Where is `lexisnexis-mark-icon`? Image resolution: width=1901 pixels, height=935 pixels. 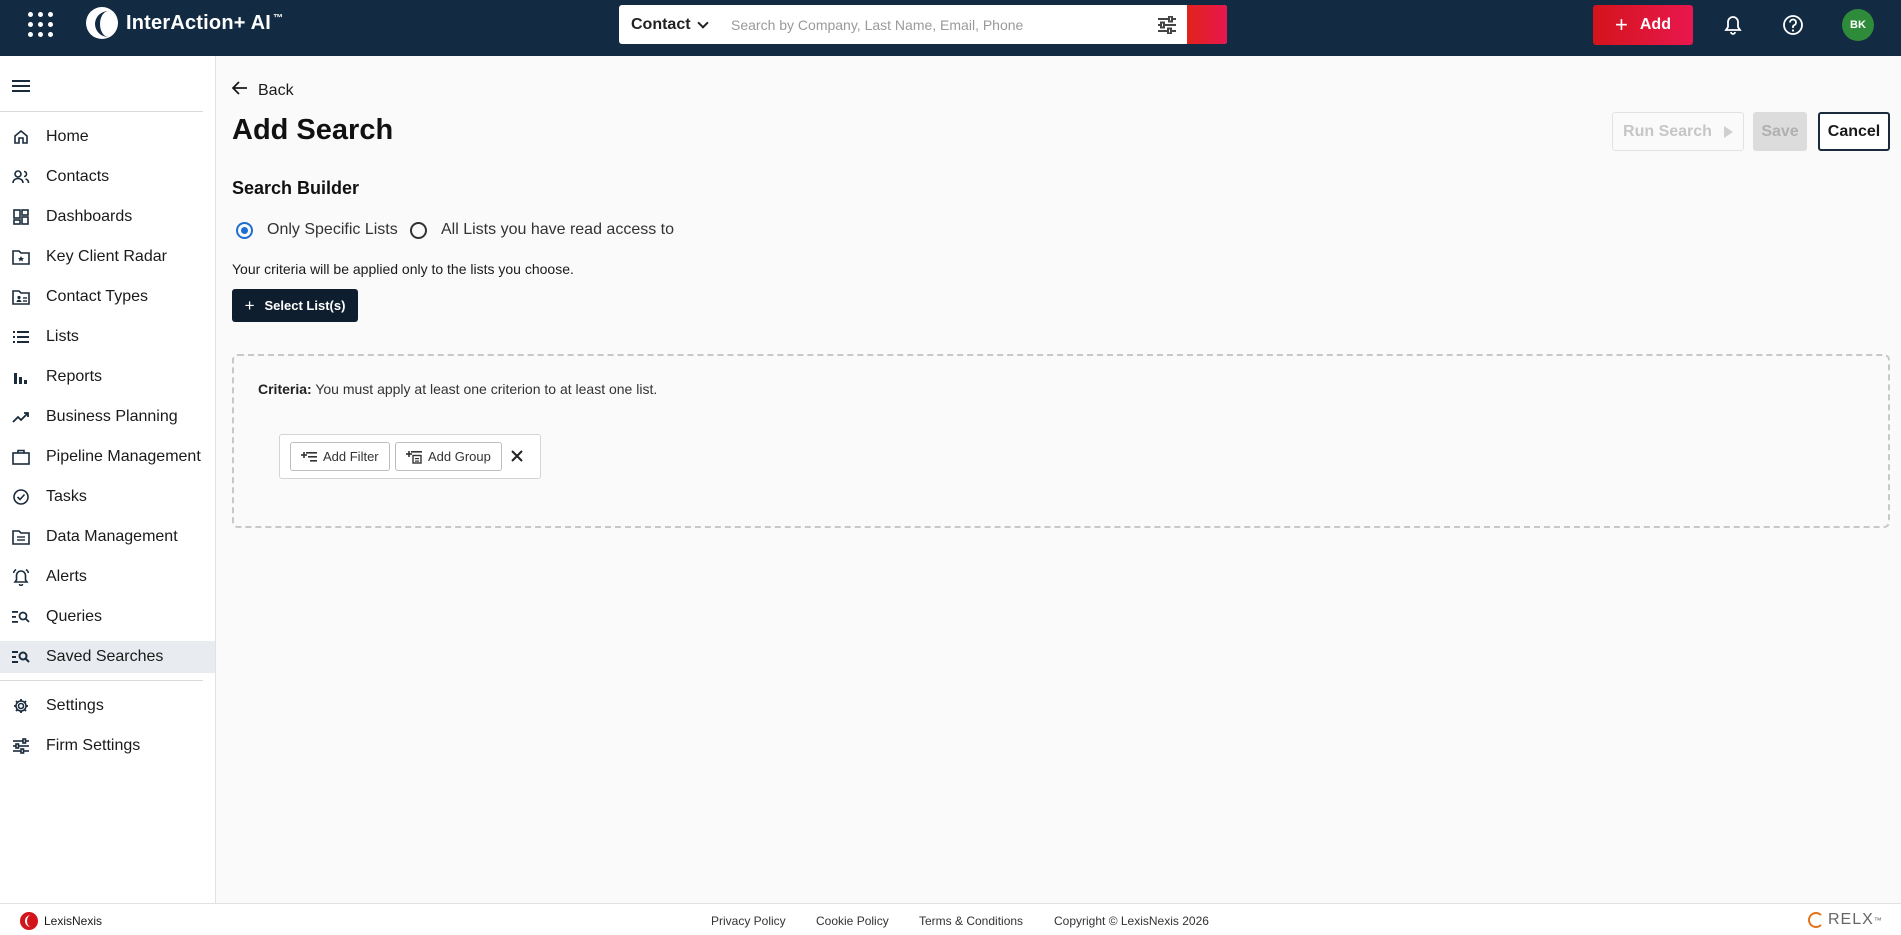 lexisnexis-mark-icon is located at coordinates (29, 921).